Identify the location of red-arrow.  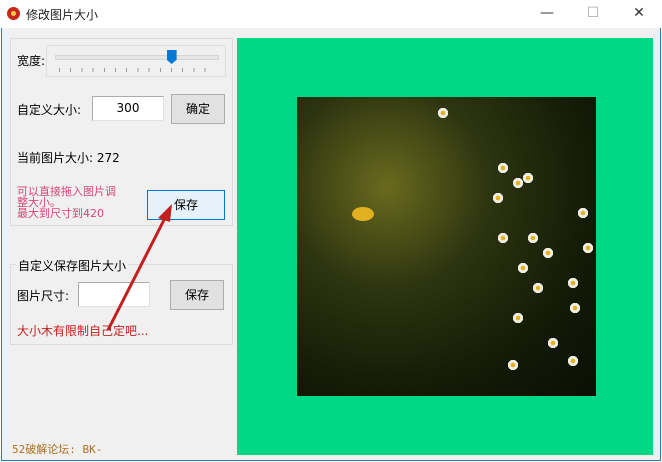
(139, 267).